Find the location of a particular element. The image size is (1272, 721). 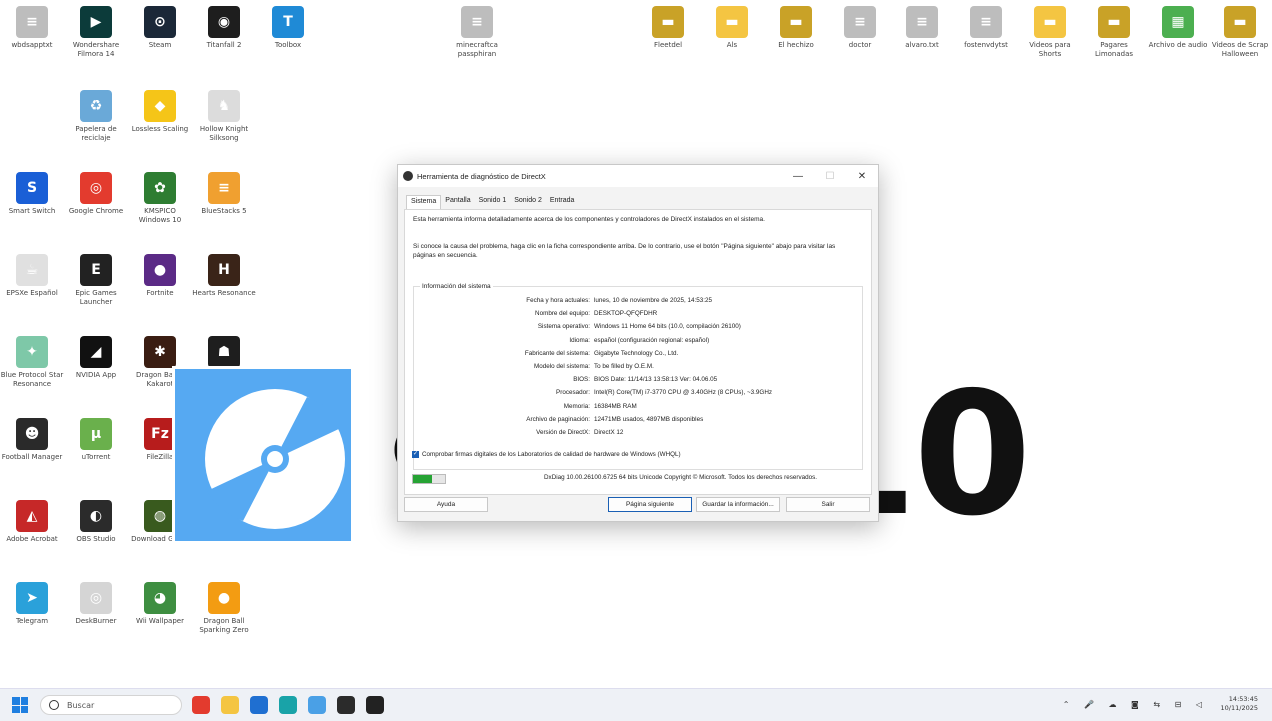

desktop-icon: ≡ wbdsapptxt is located at coordinates (32, 28).